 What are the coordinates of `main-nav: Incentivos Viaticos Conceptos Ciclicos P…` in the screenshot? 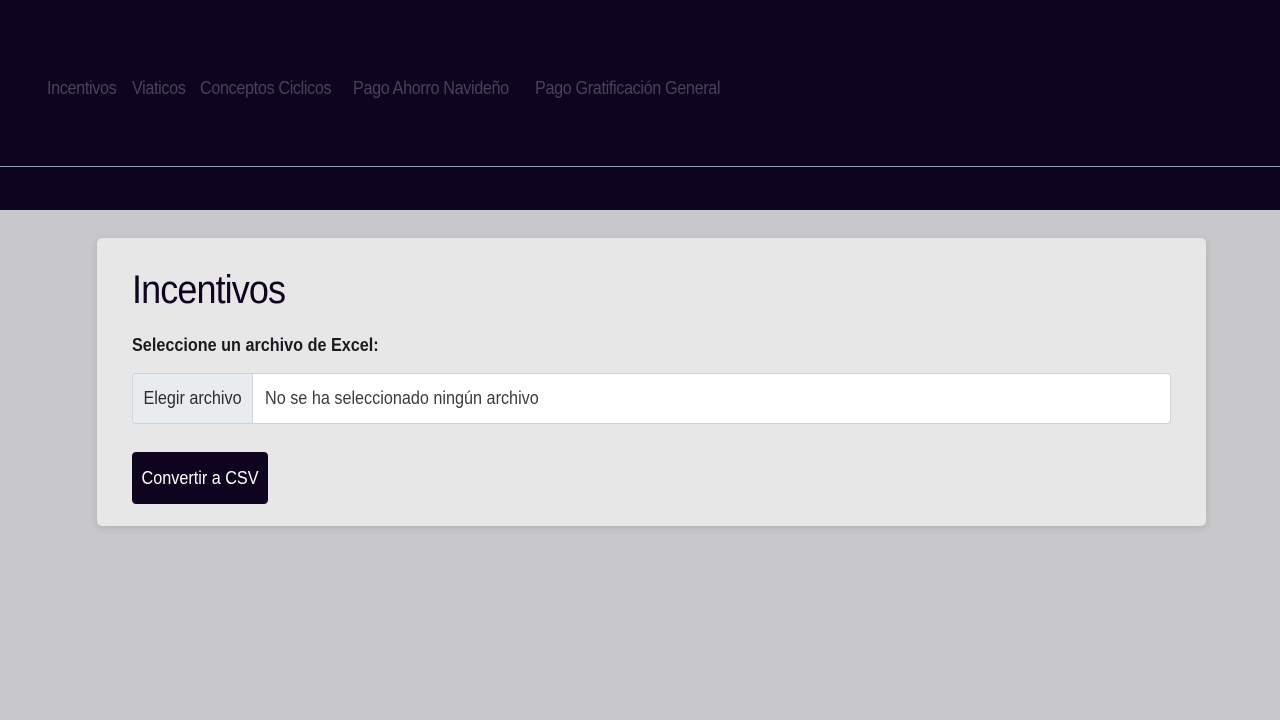 It's located at (389, 88).